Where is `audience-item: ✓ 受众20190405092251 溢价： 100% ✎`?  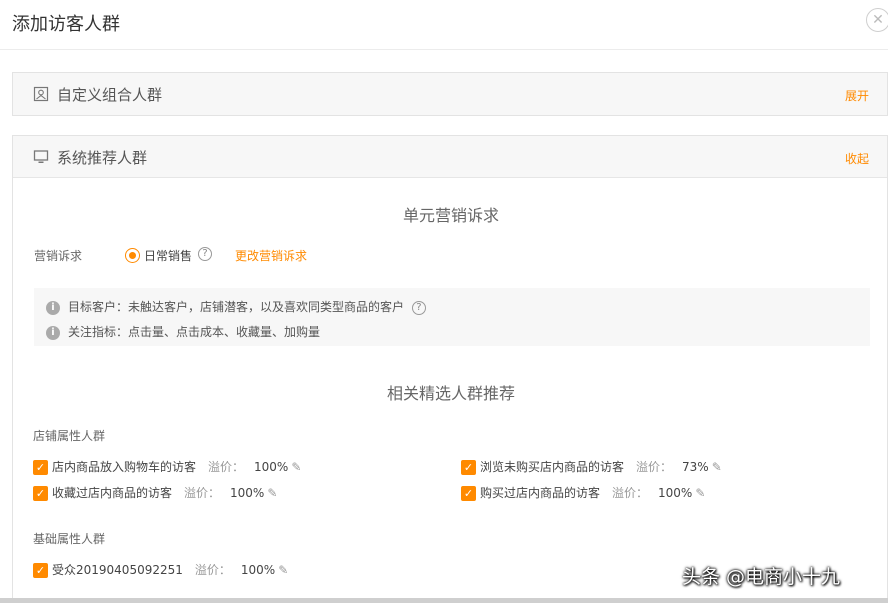
audience-item: ✓ 受众20190405092251 溢价： 100% ✎ is located at coordinates (160, 569).